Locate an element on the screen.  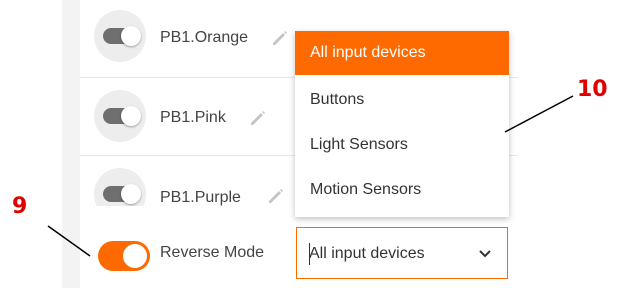
callout-number: 9 is located at coordinates (20, 206).